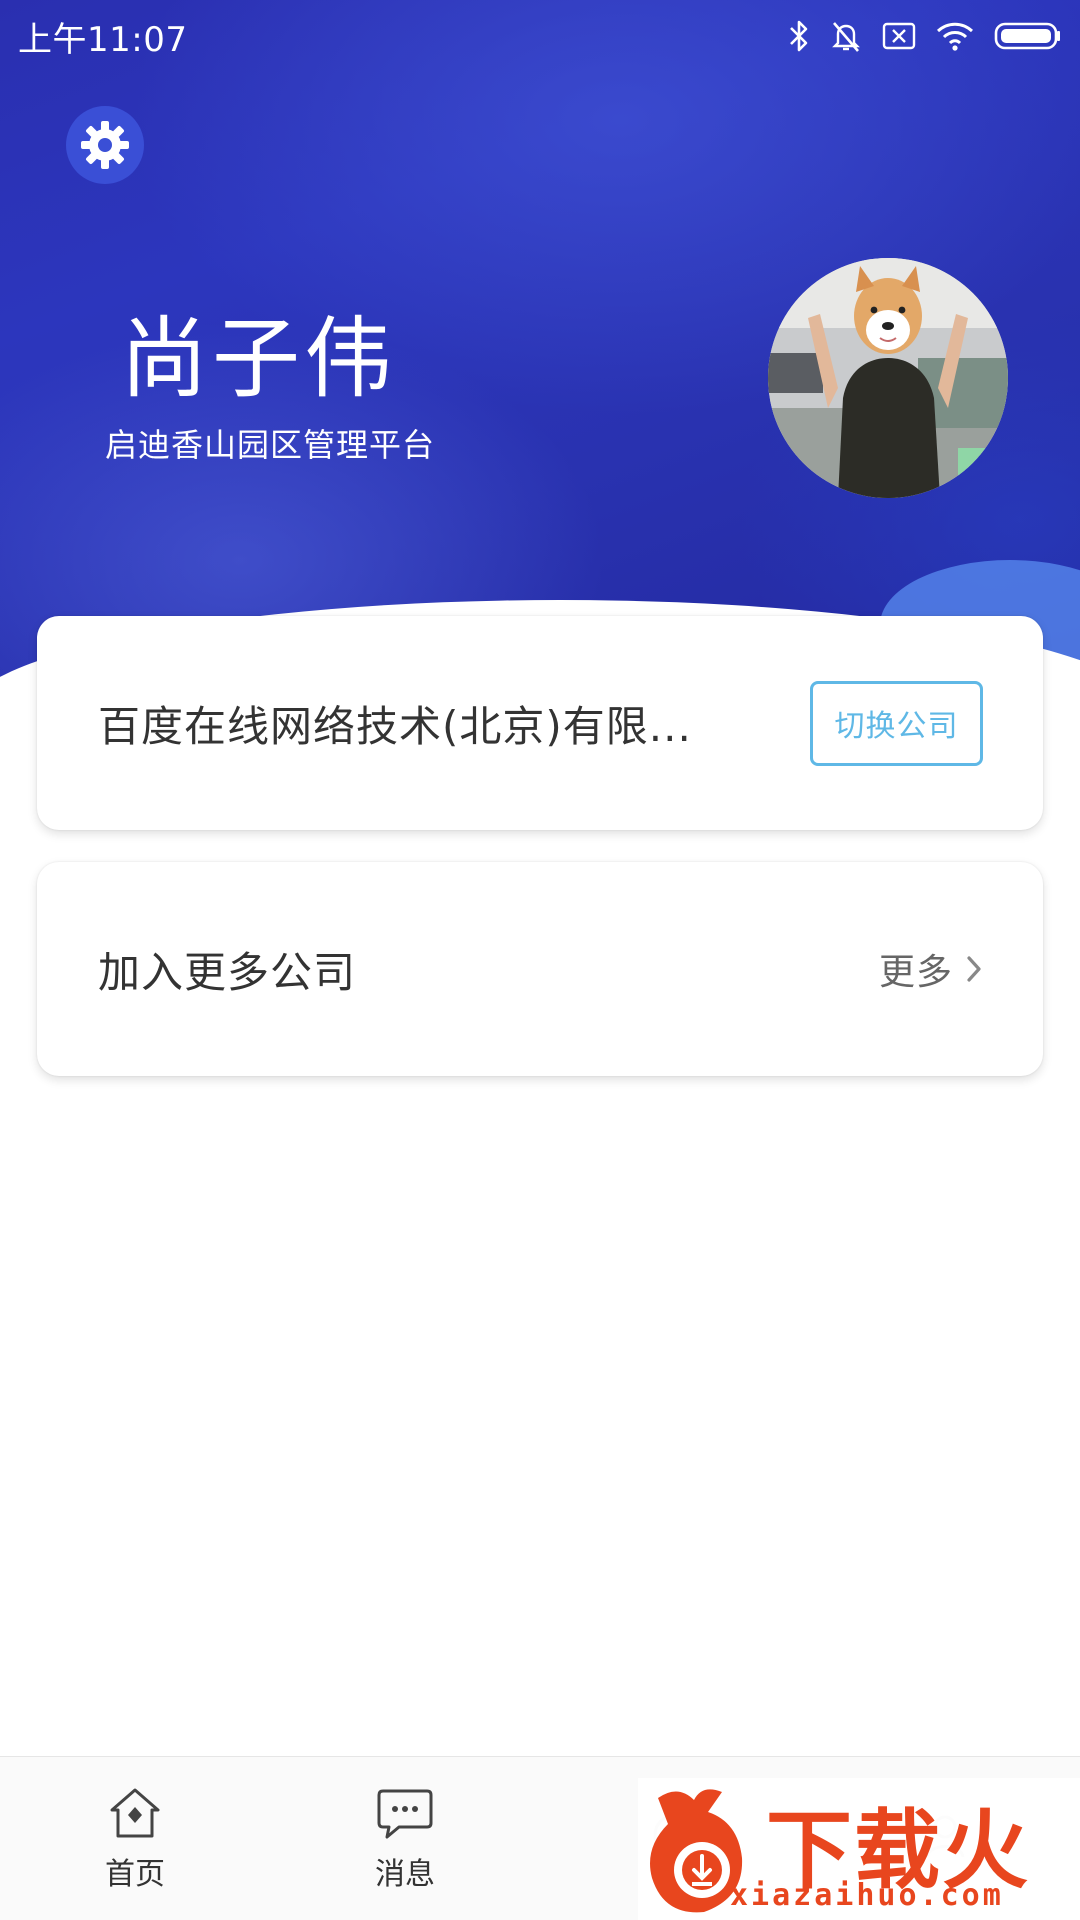 This screenshot has height=1920, width=1080. I want to click on nav-item-home: 首页, so click(135, 1838).